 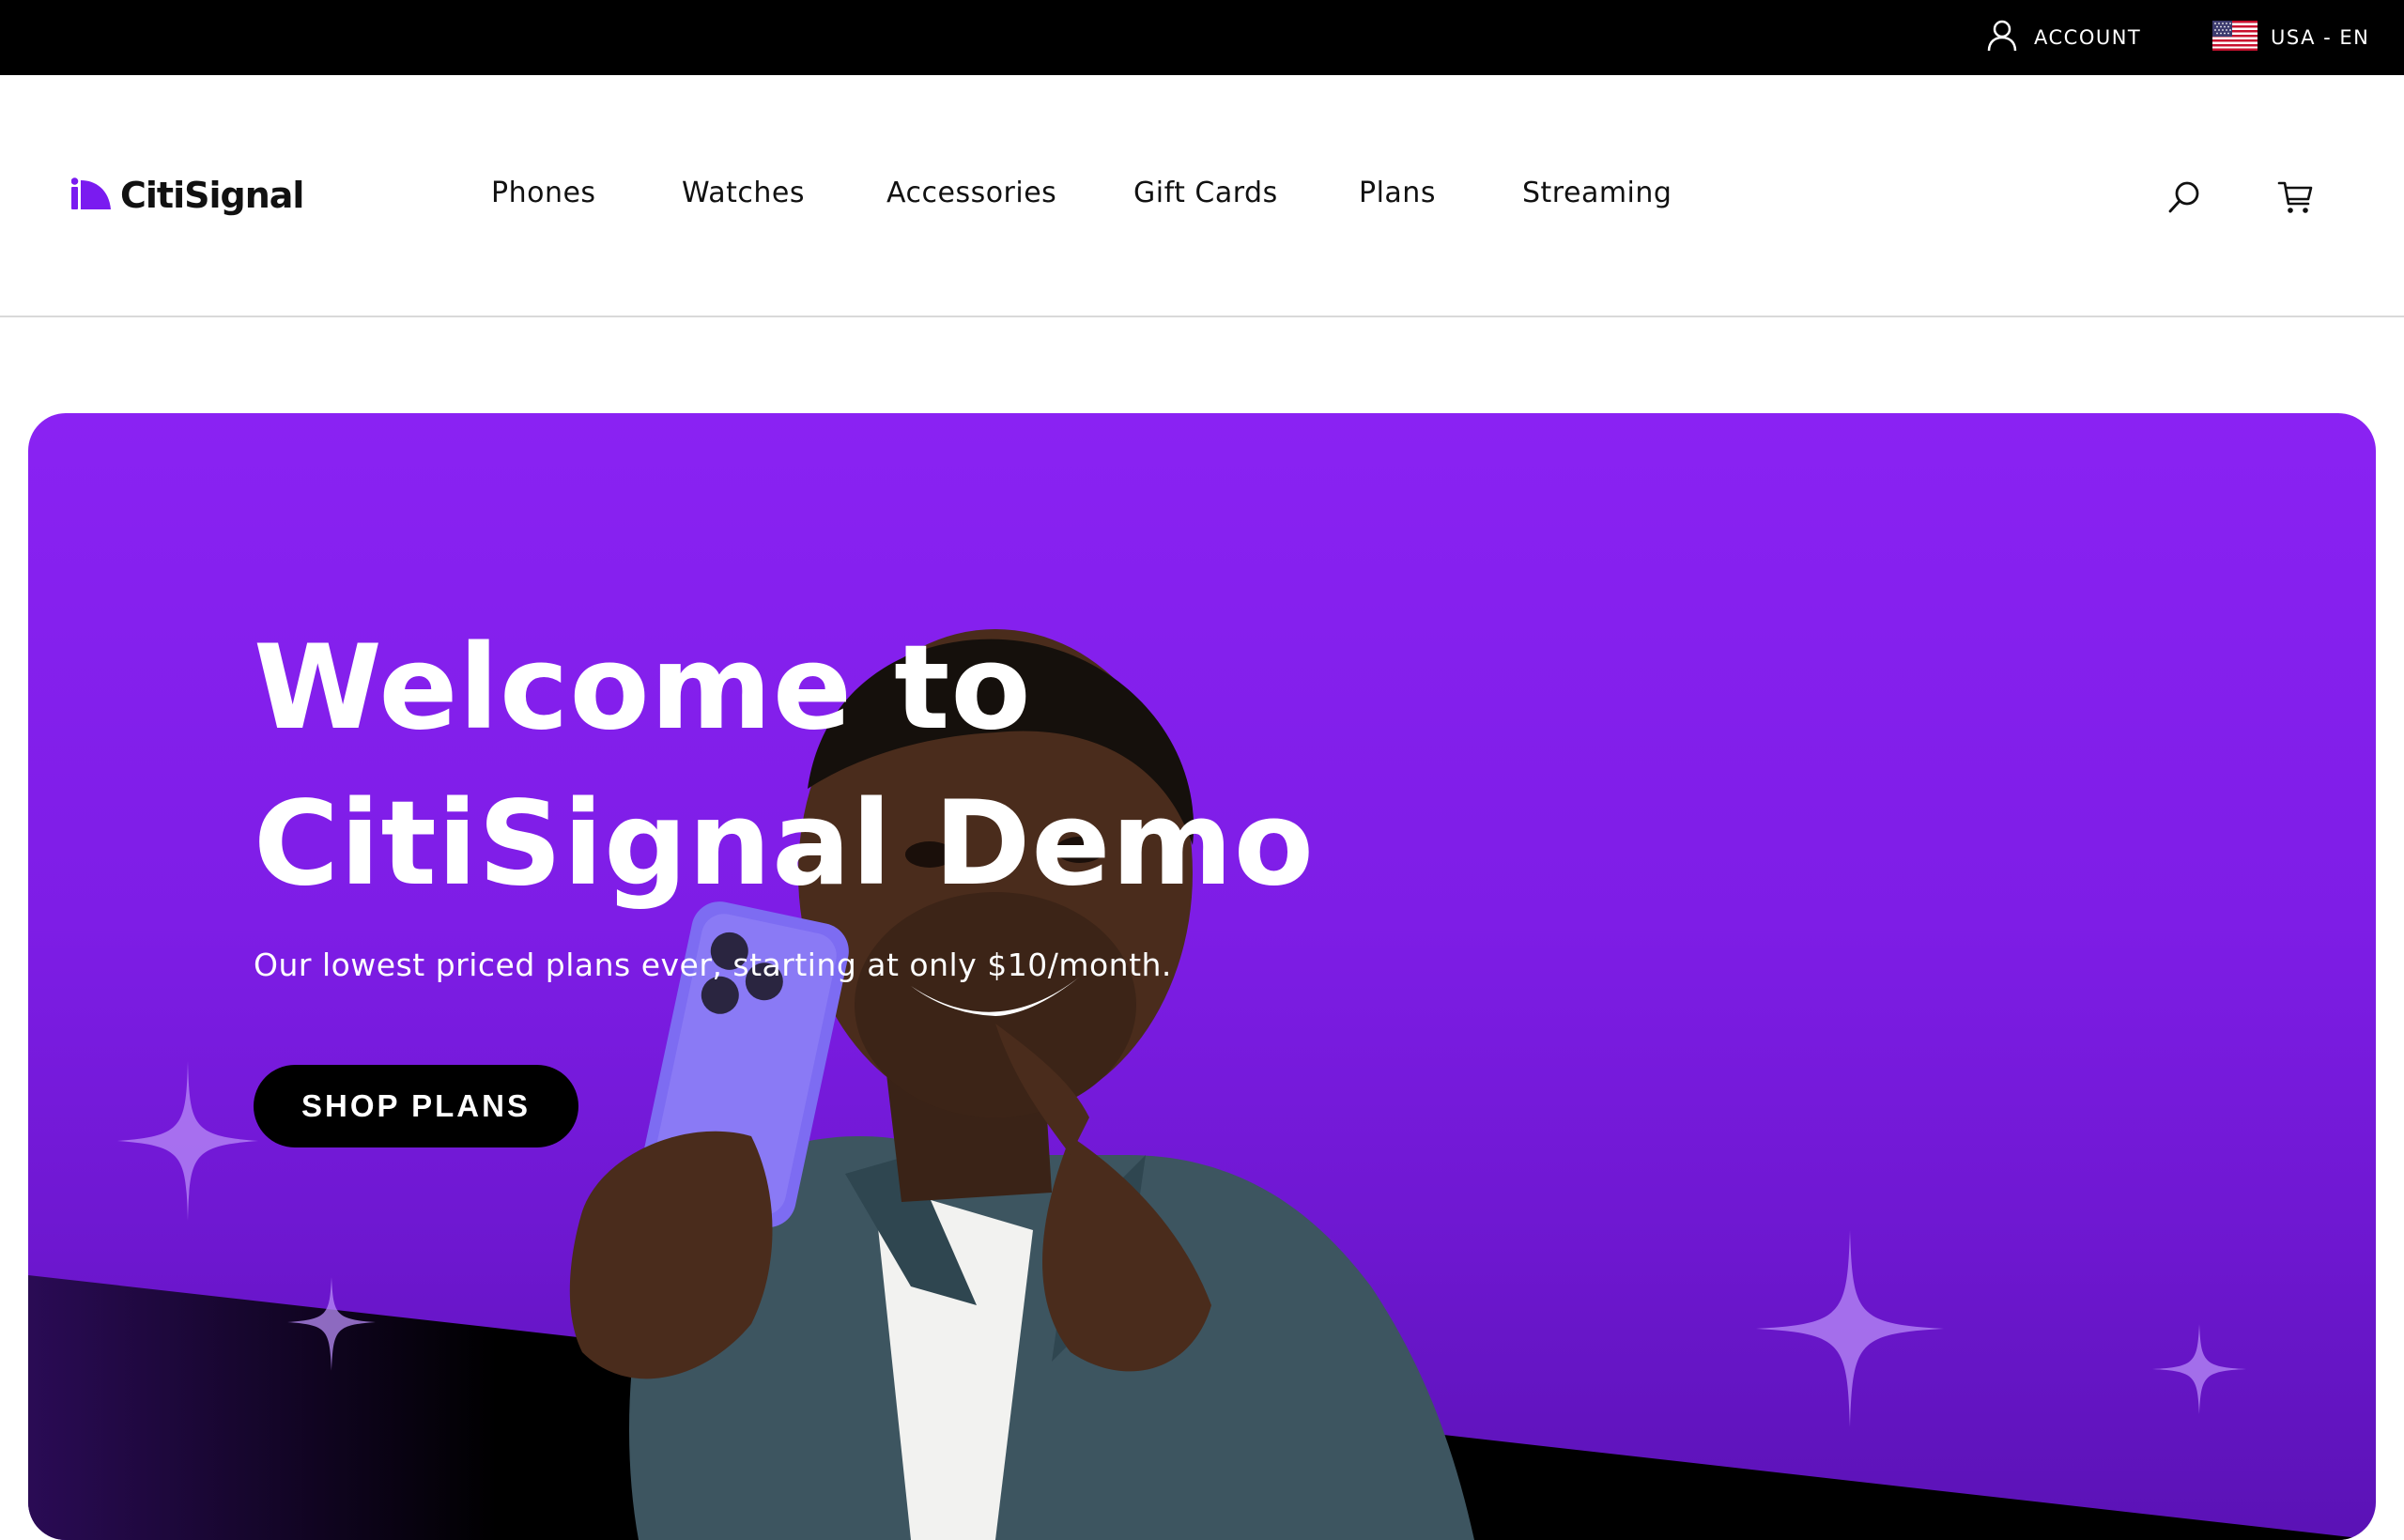 I want to click on locale-selector: USA - EN, so click(x=2290, y=37).